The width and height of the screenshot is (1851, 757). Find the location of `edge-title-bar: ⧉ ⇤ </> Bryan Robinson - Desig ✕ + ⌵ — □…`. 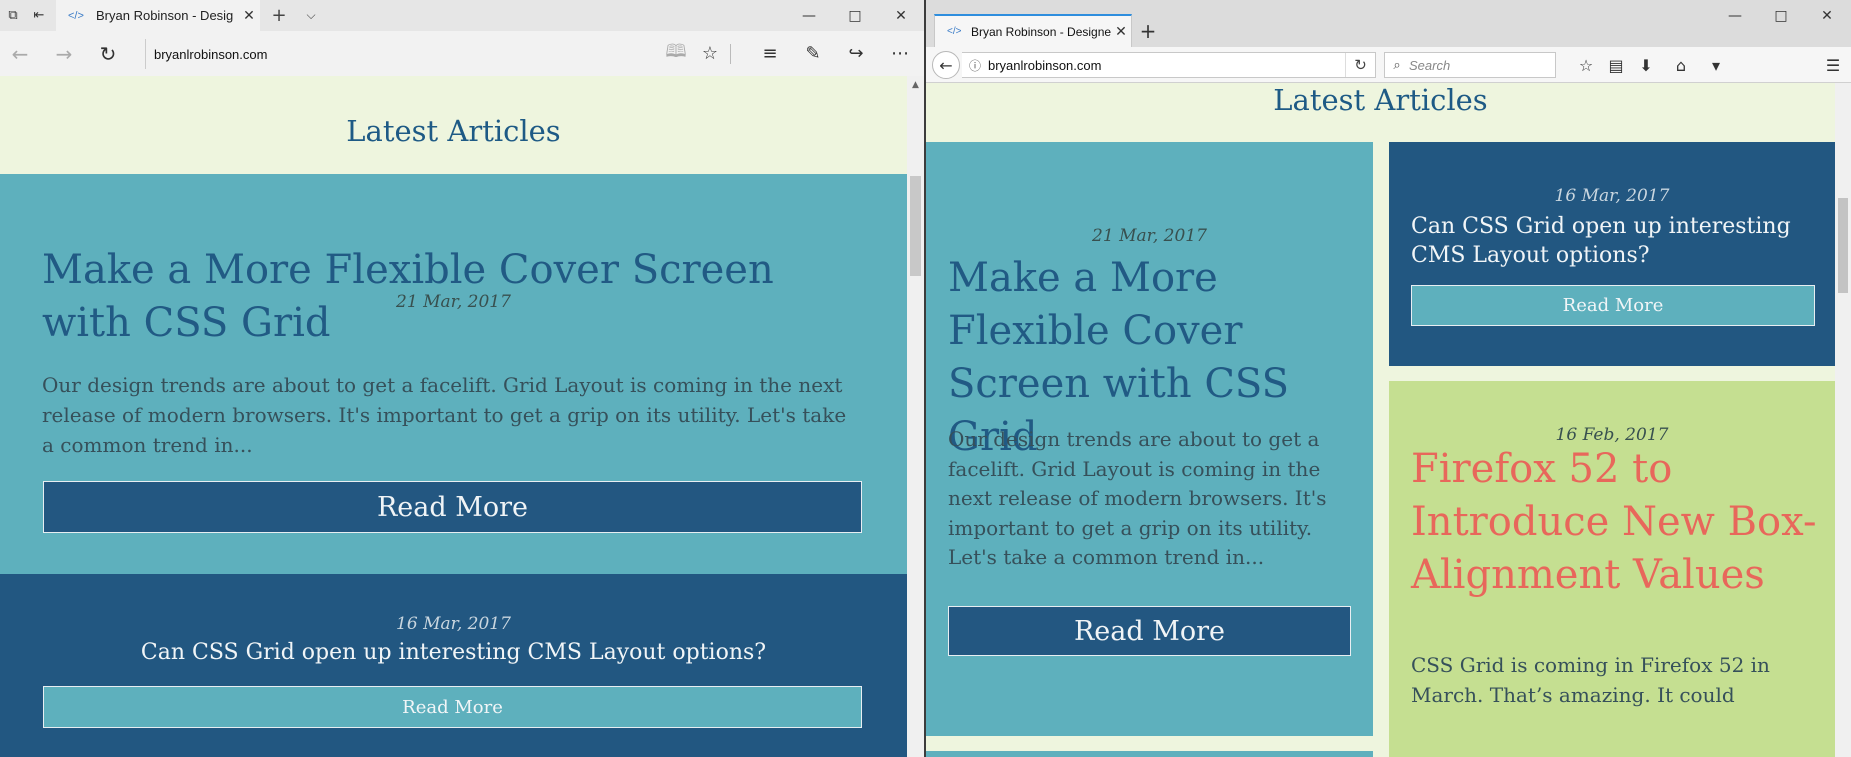

edge-title-bar: ⧉ ⇤ </> Bryan Robinson - Desig ✕ + ⌵ — □… is located at coordinates (462, 15).